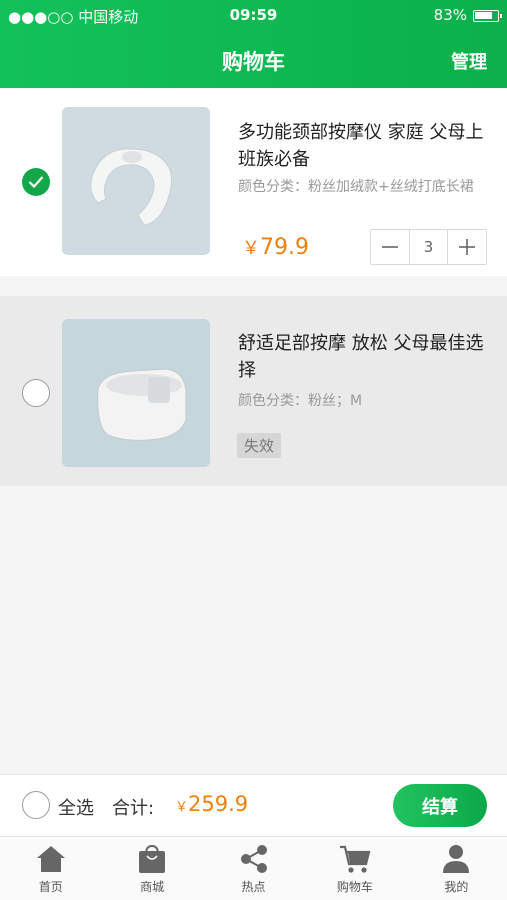 The height and width of the screenshot is (900, 507). I want to click on item-checkbox-checked, so click(36, 182).